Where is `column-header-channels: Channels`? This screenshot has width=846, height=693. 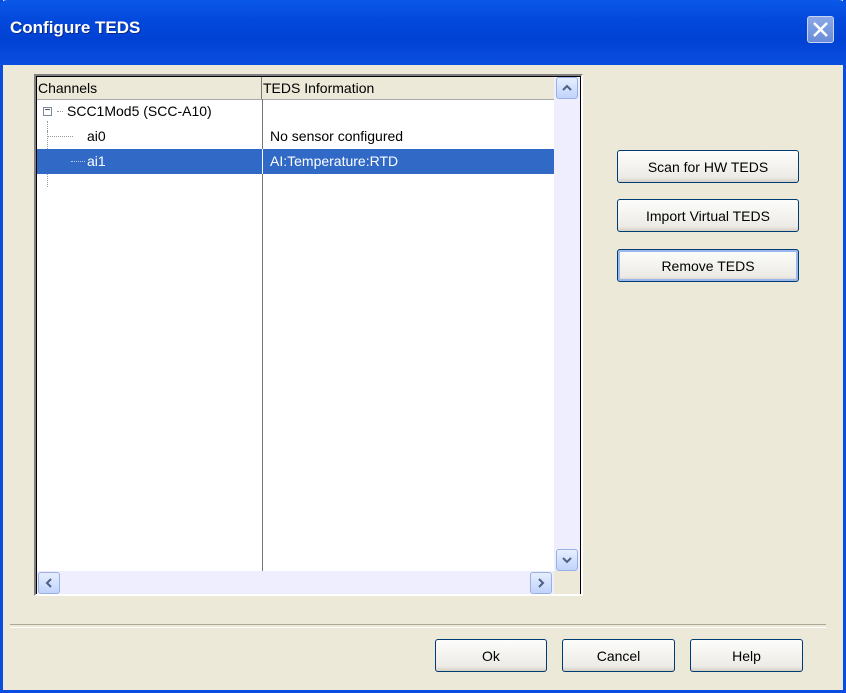
column-header-channels: Channels is located at coordinates (149, 88).